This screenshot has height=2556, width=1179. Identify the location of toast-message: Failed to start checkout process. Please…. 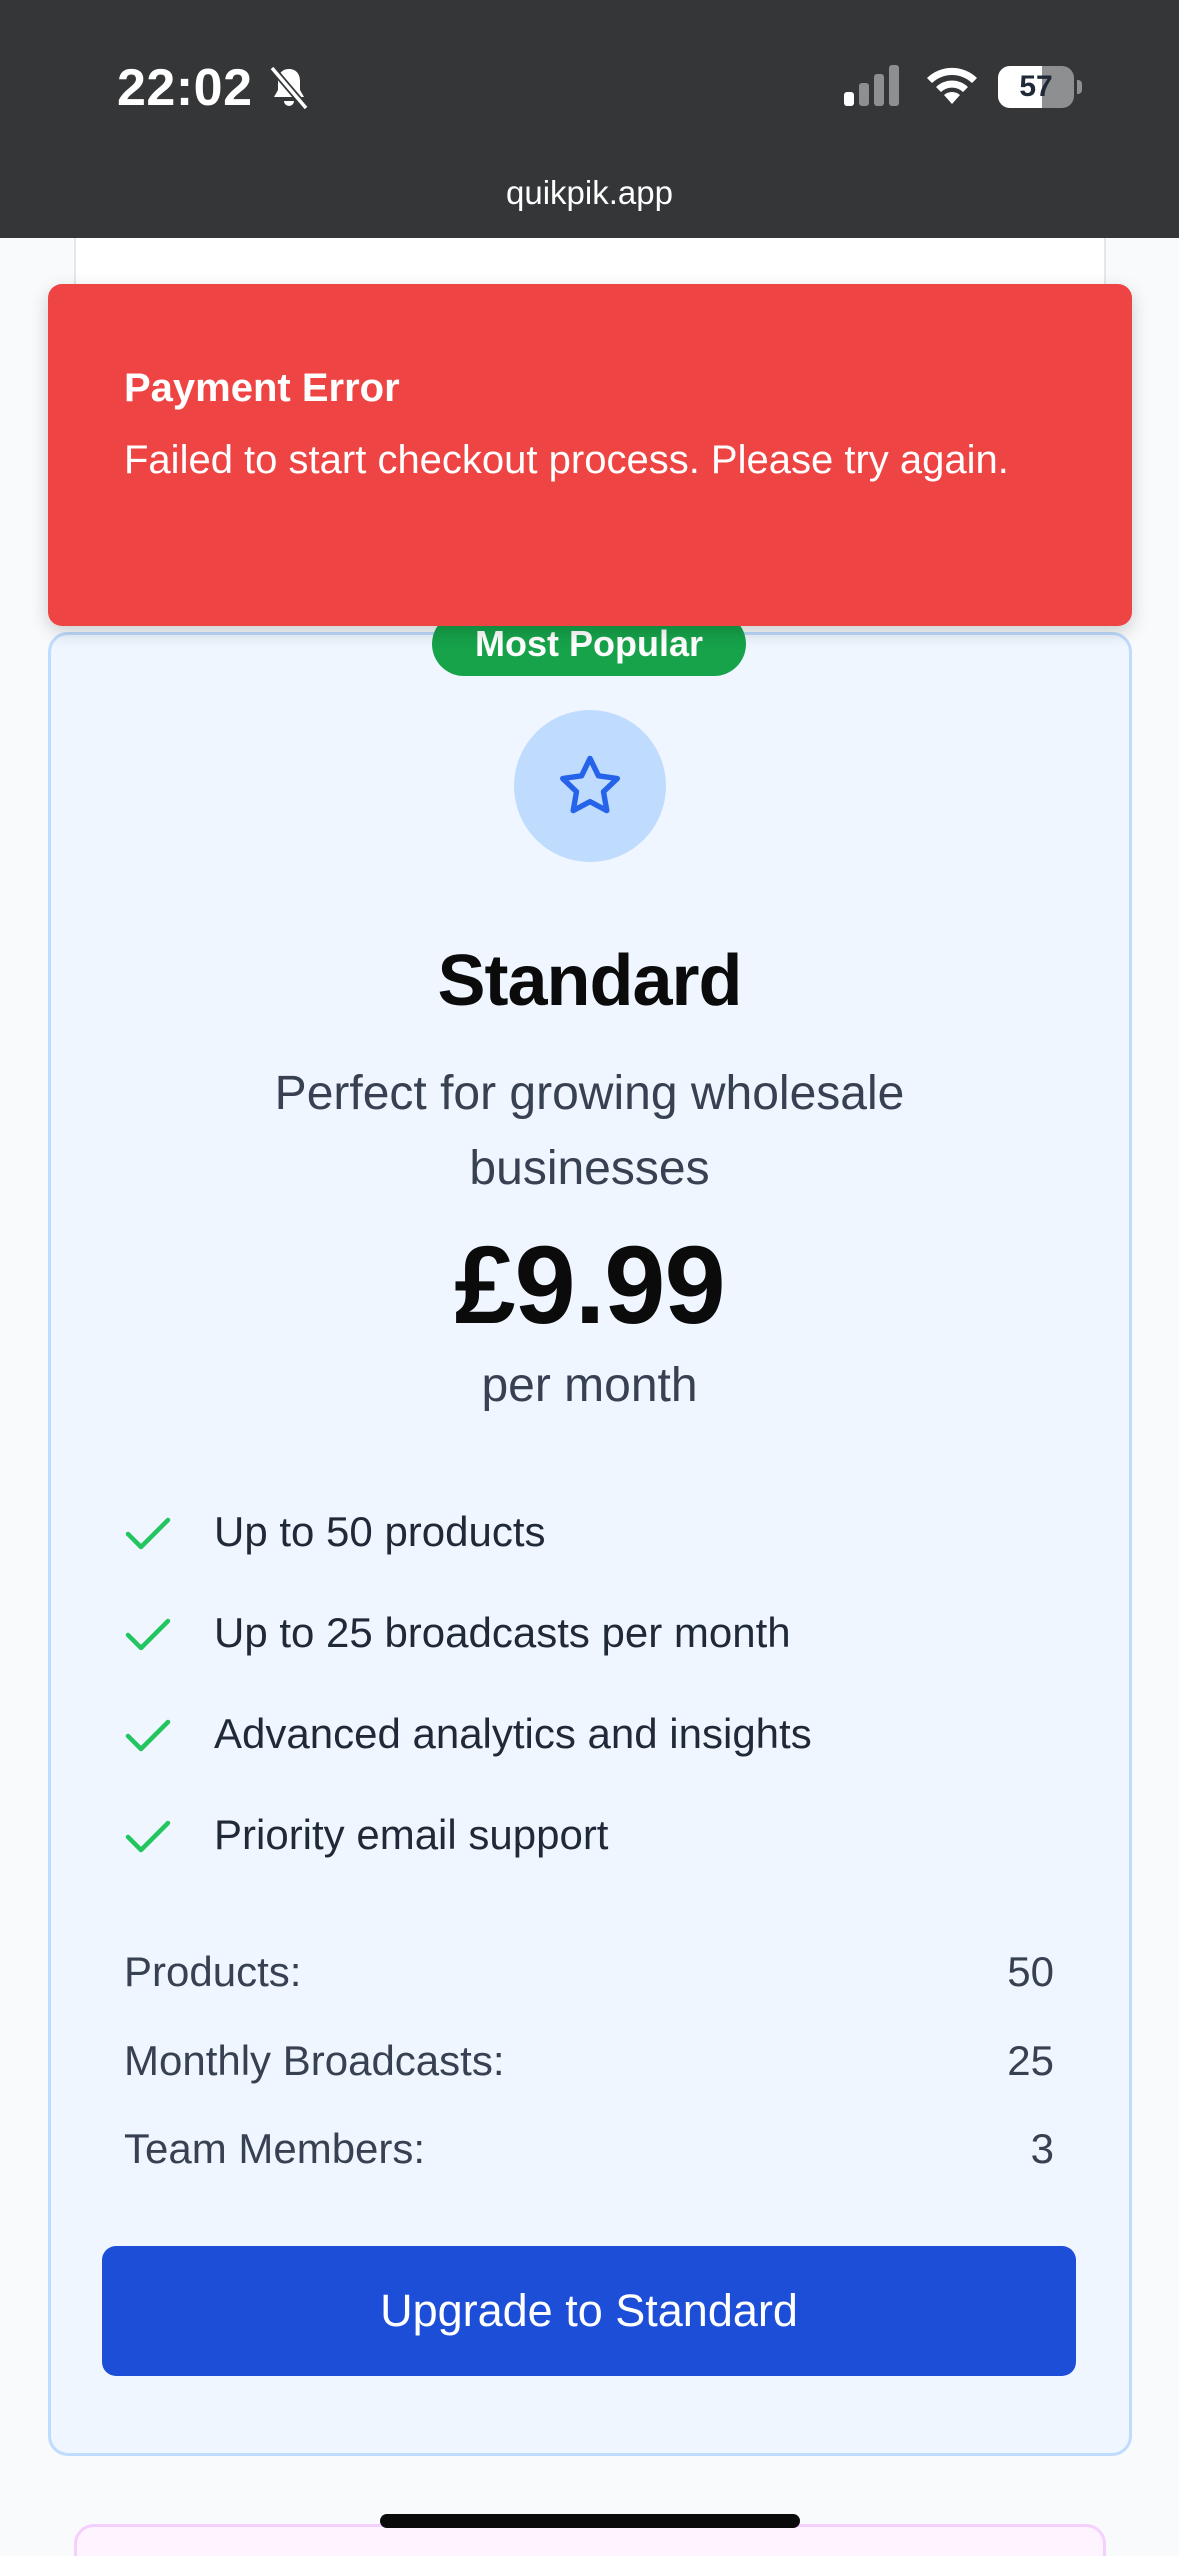
(566, 460).